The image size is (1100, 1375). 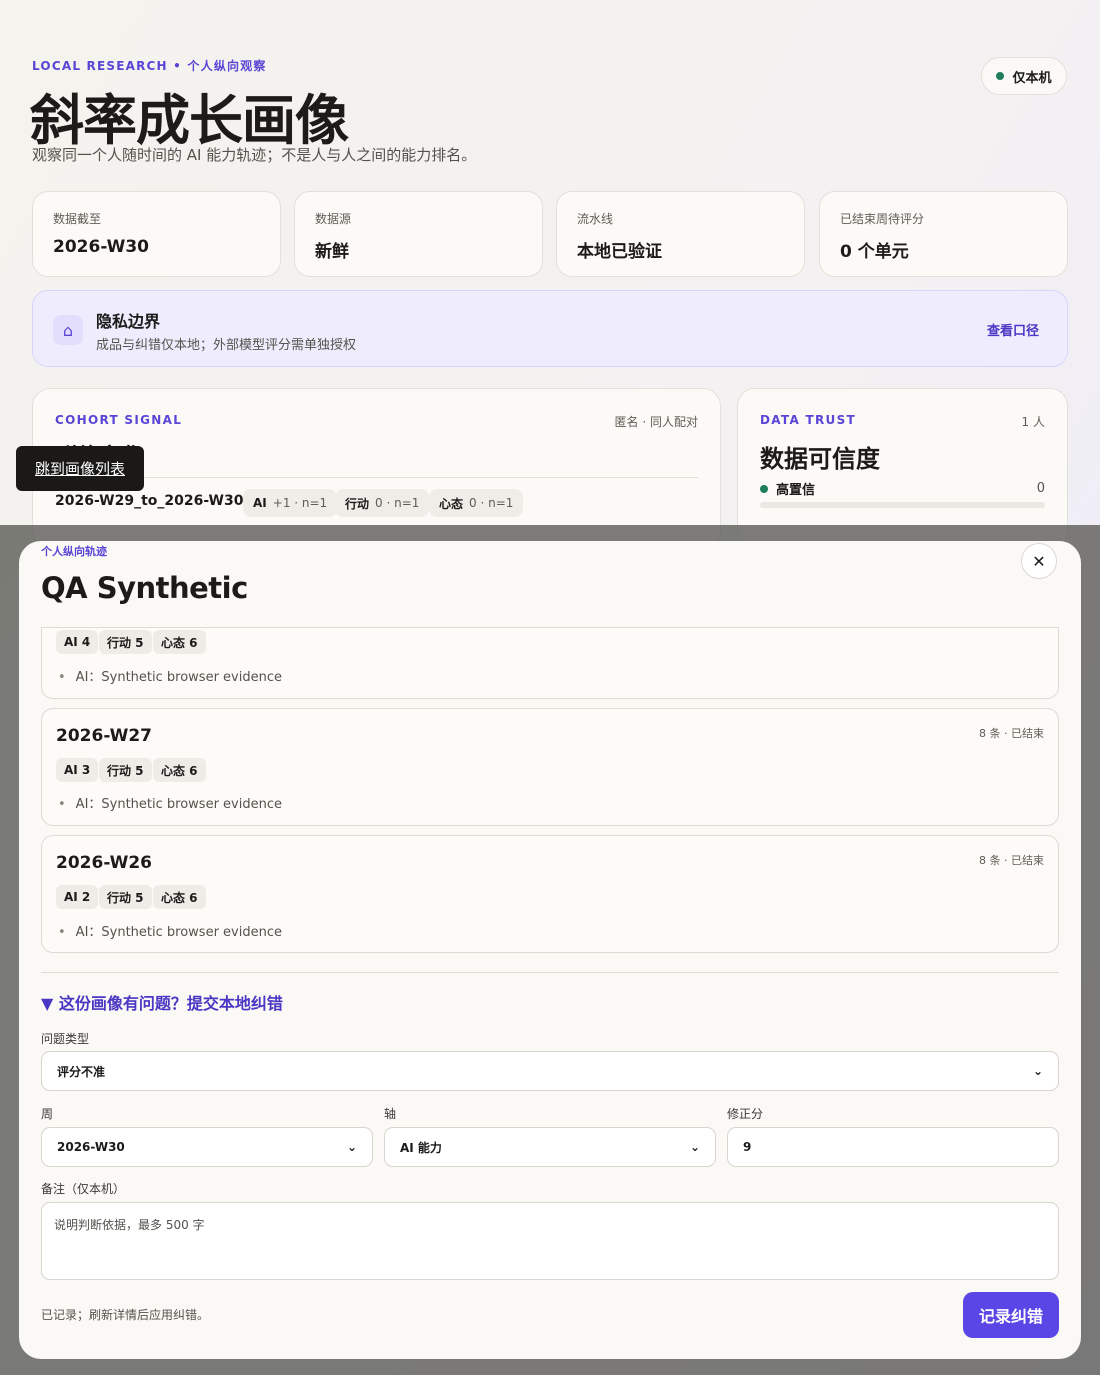 I want to click on stat-label: 数据截至, so click(x=77, y=219).